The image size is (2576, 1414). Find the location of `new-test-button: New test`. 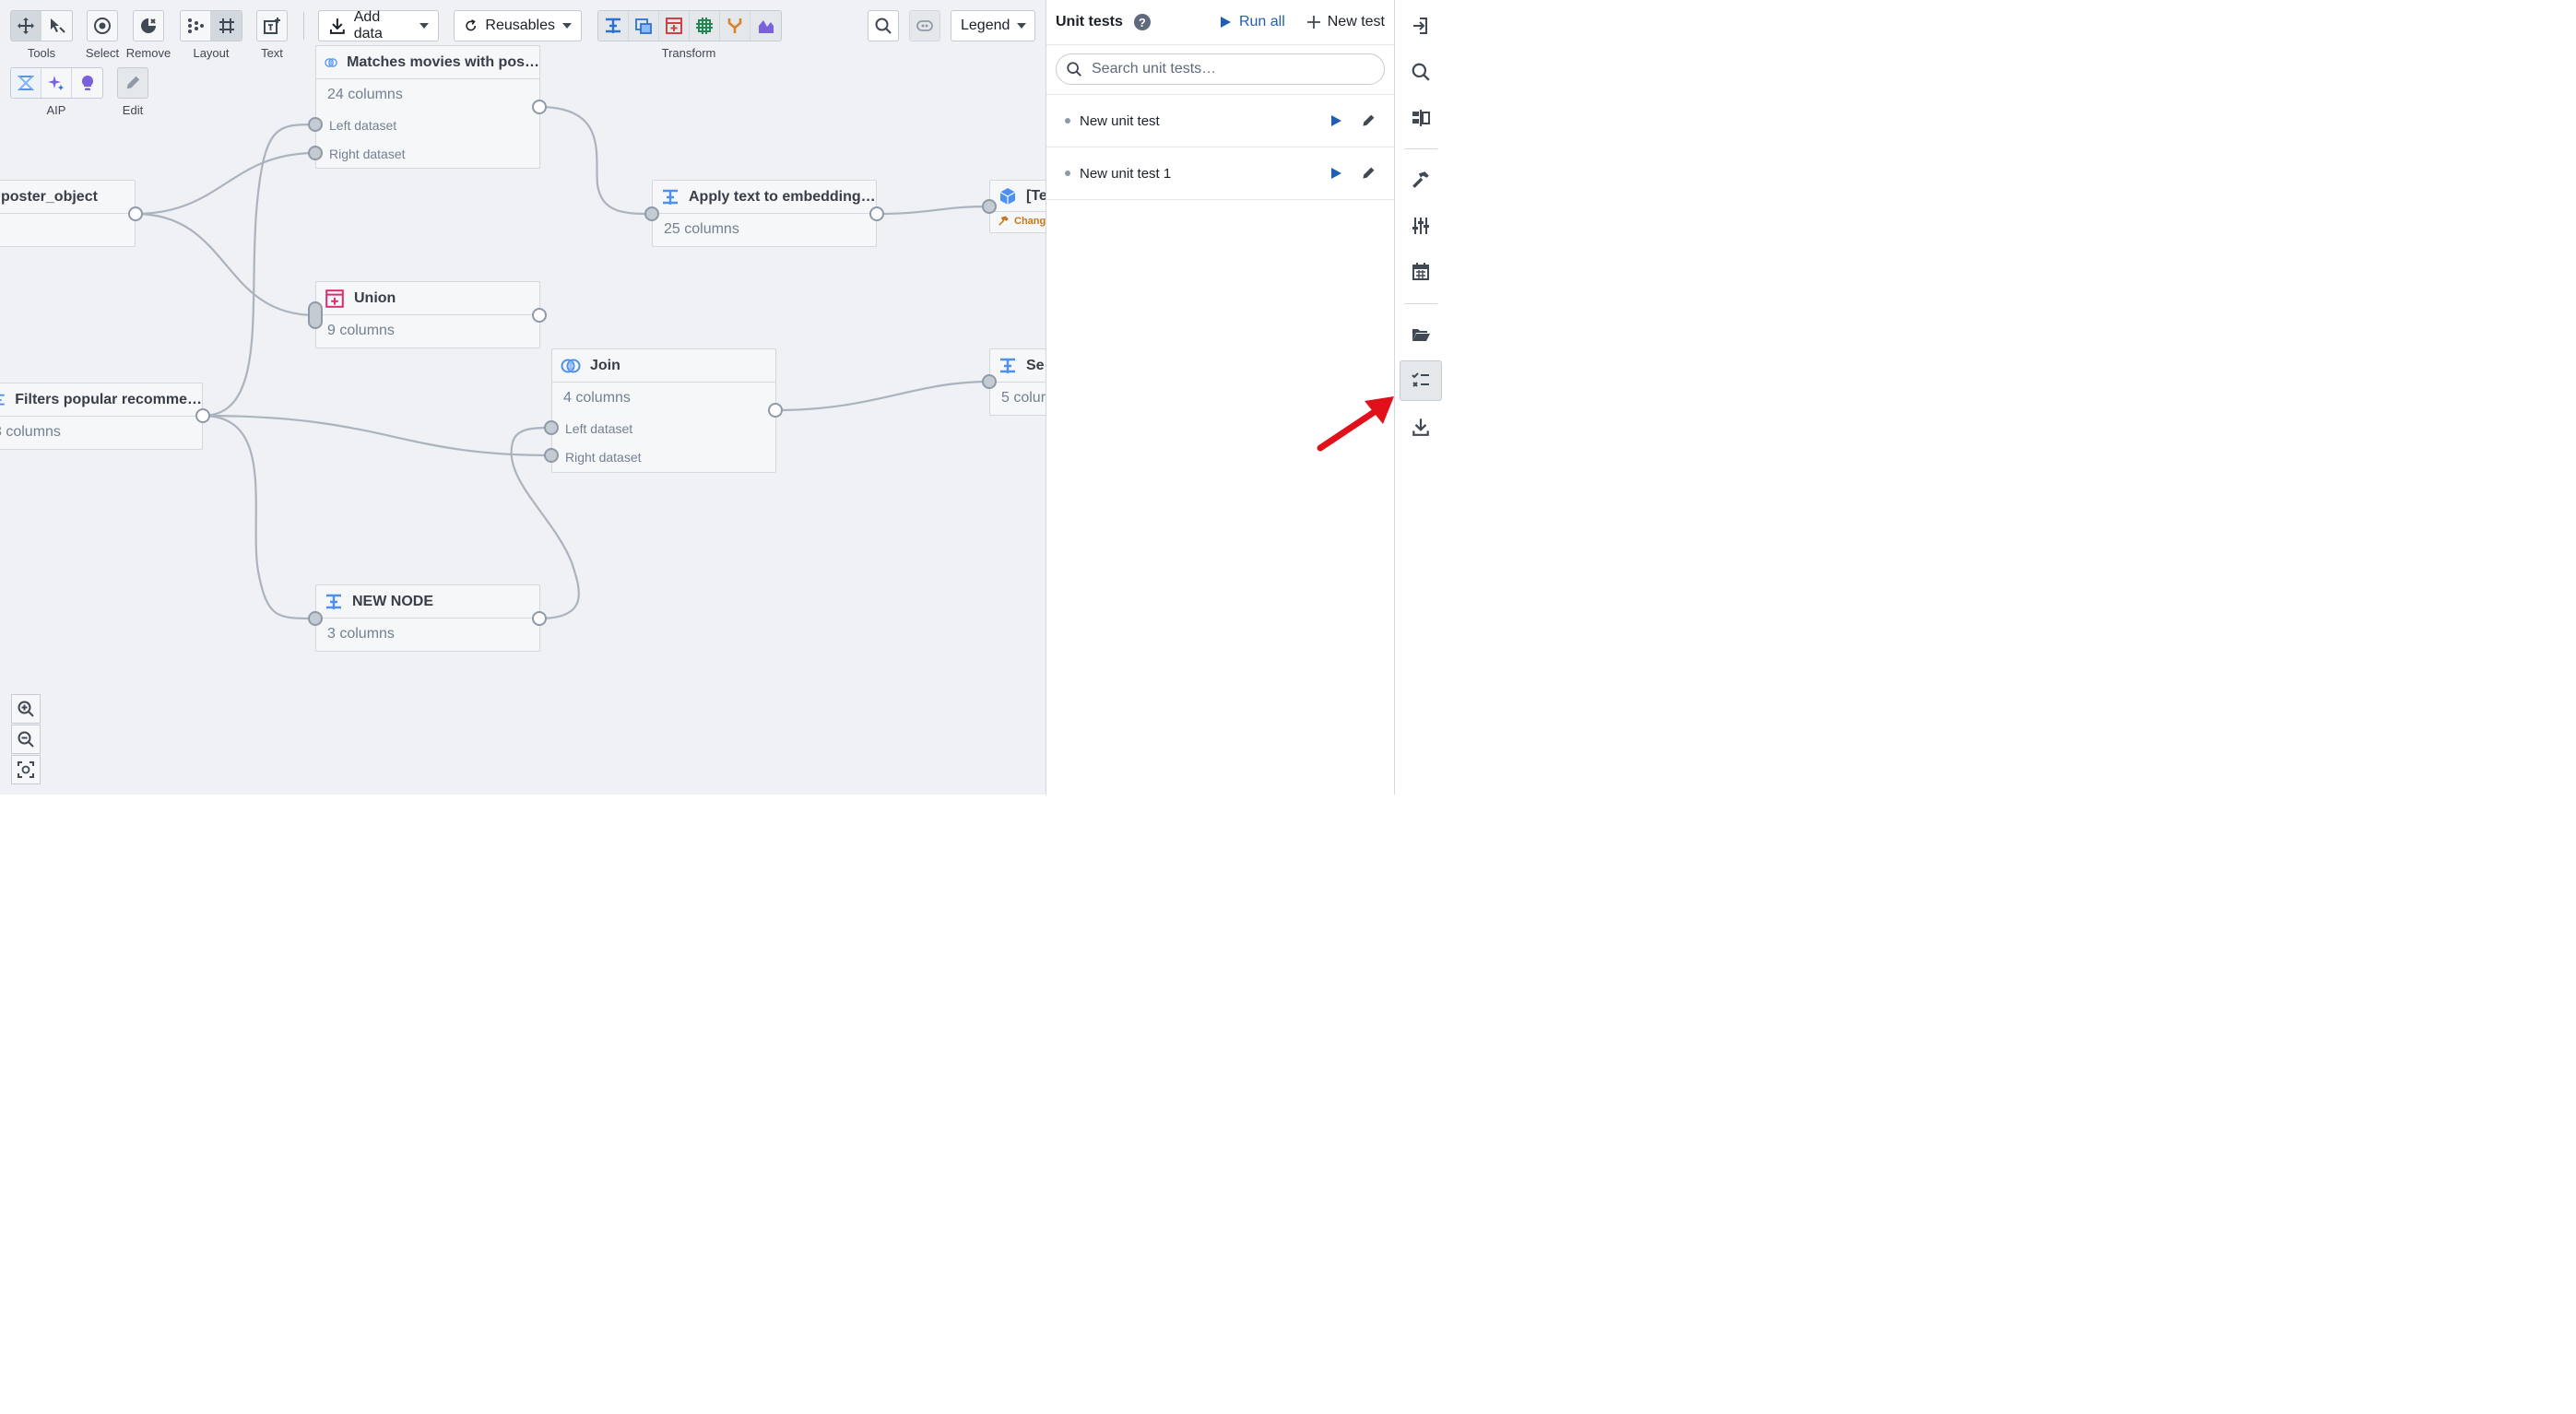

new-test-button: New test is located at coordinates (1345, 22).